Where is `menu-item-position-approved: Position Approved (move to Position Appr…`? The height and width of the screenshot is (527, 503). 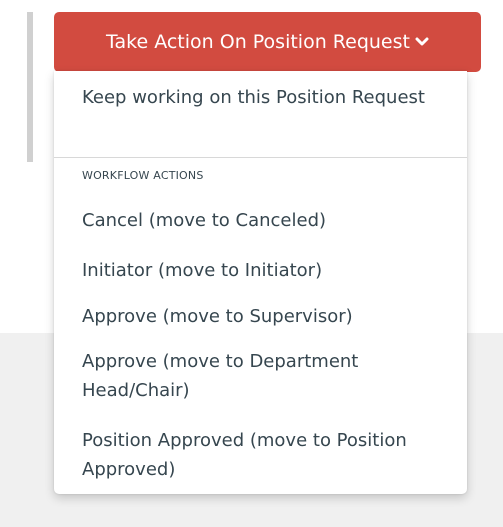 menu-item-position-approved: Position Approved (move to Position Appr… is located at coordinates (268, 455).